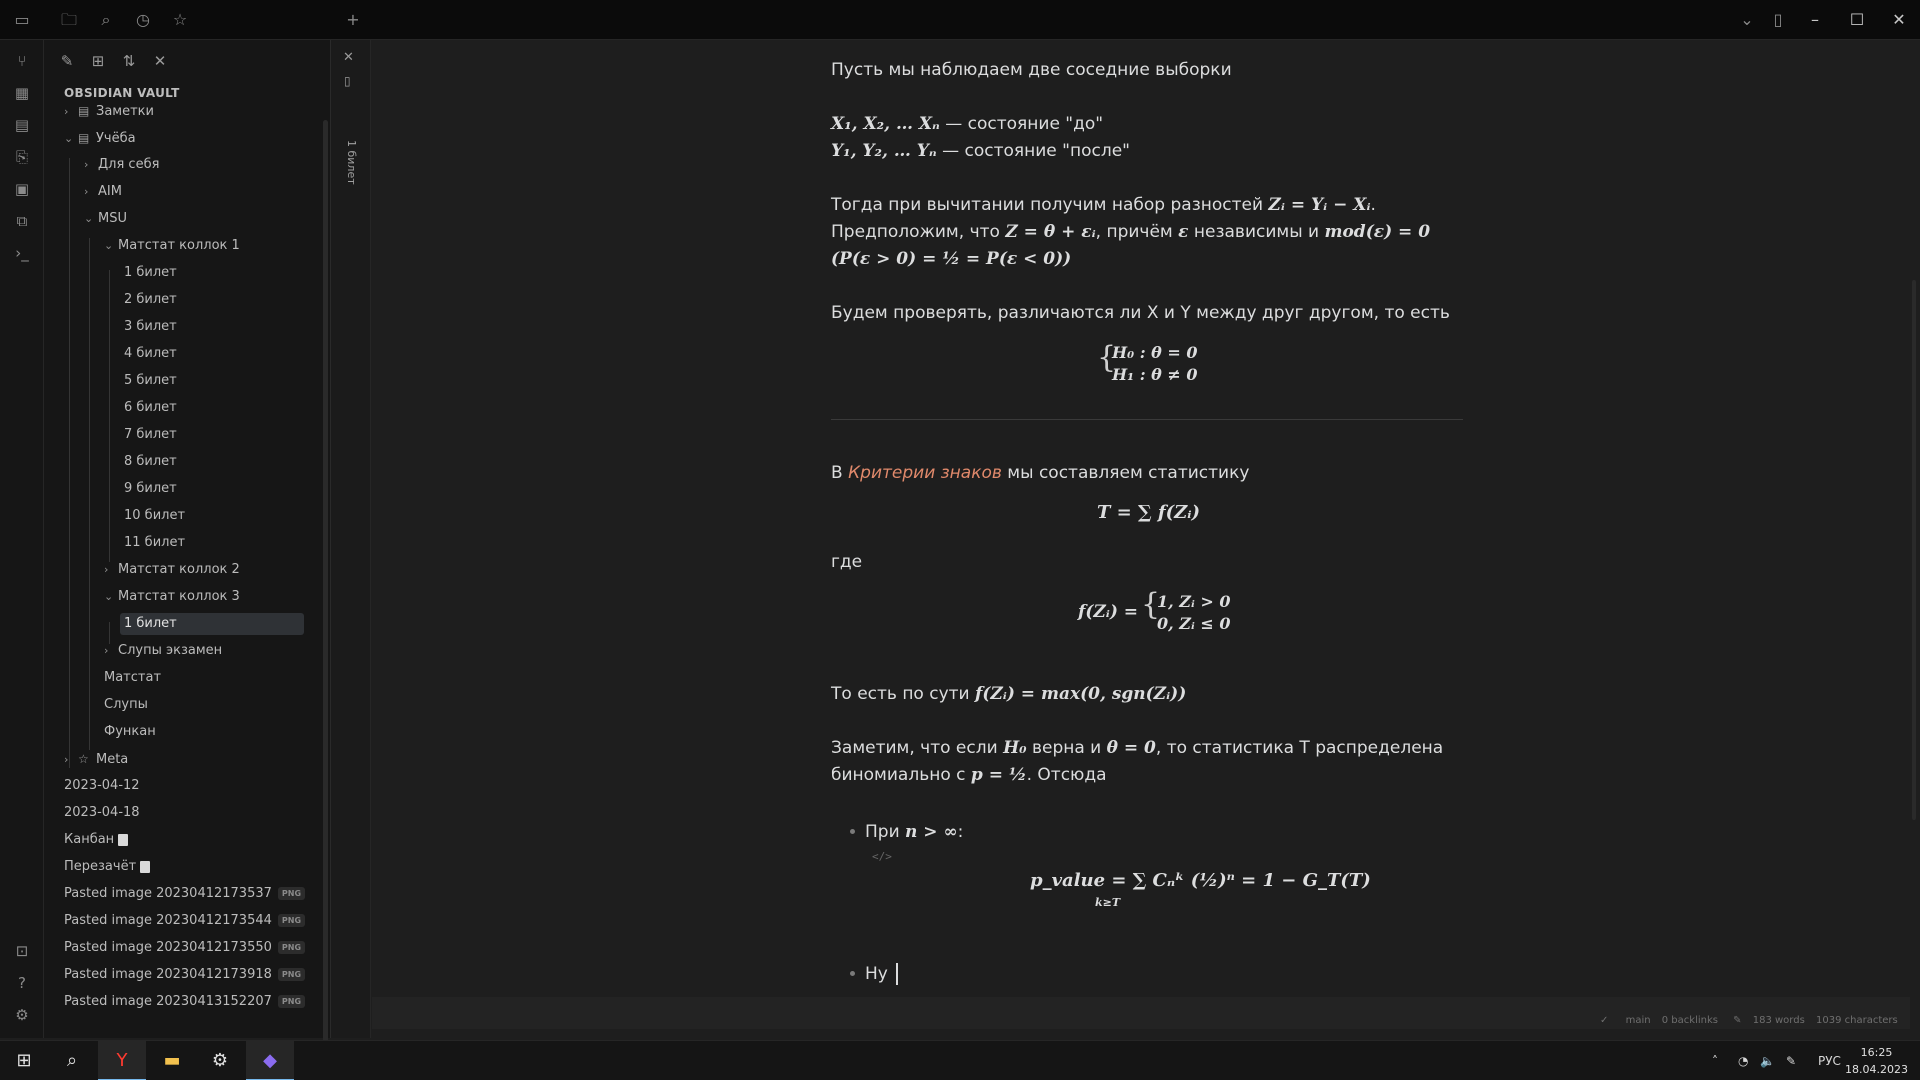  I want to click on tree-item: › ☆ Meta, so click(96, 759).